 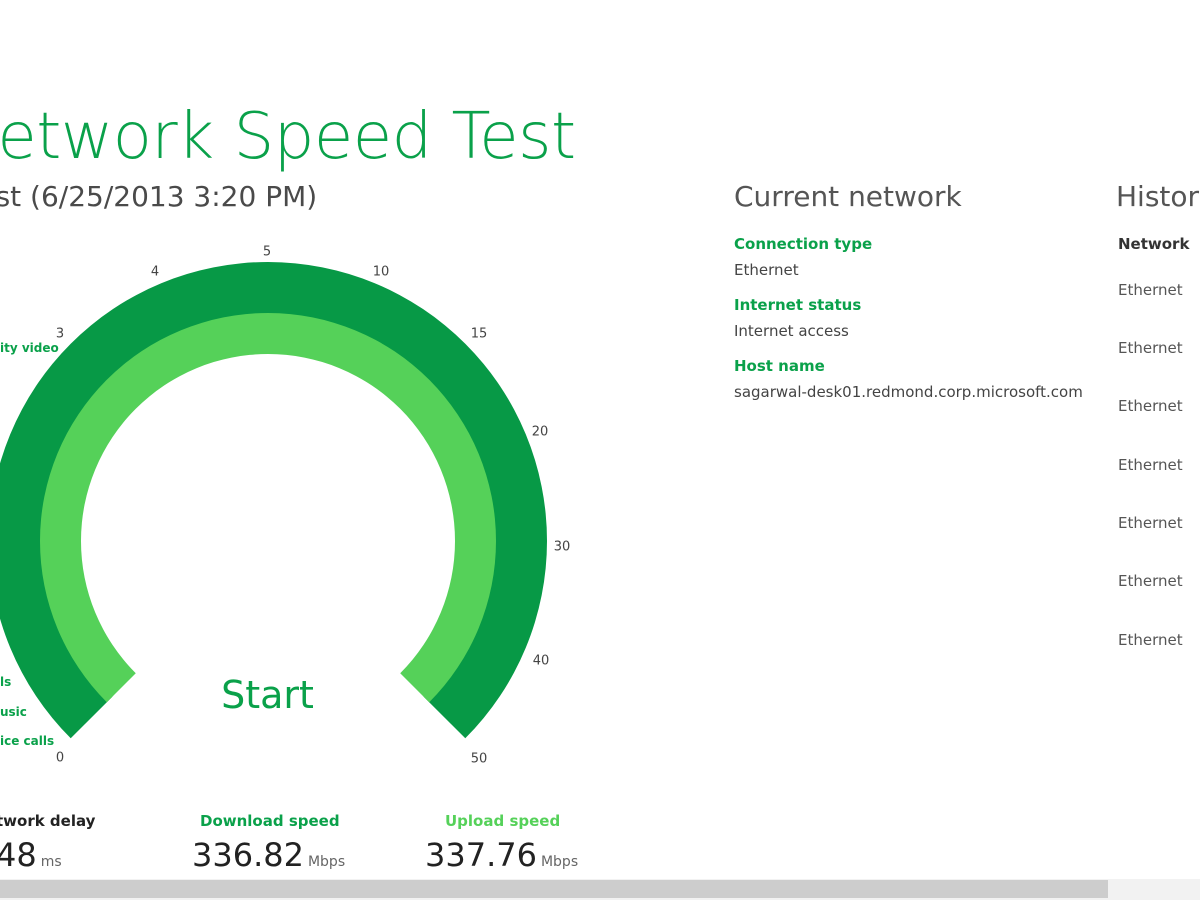 I want to click on gauge-tick-10: 10, so click(x=381, y=272).